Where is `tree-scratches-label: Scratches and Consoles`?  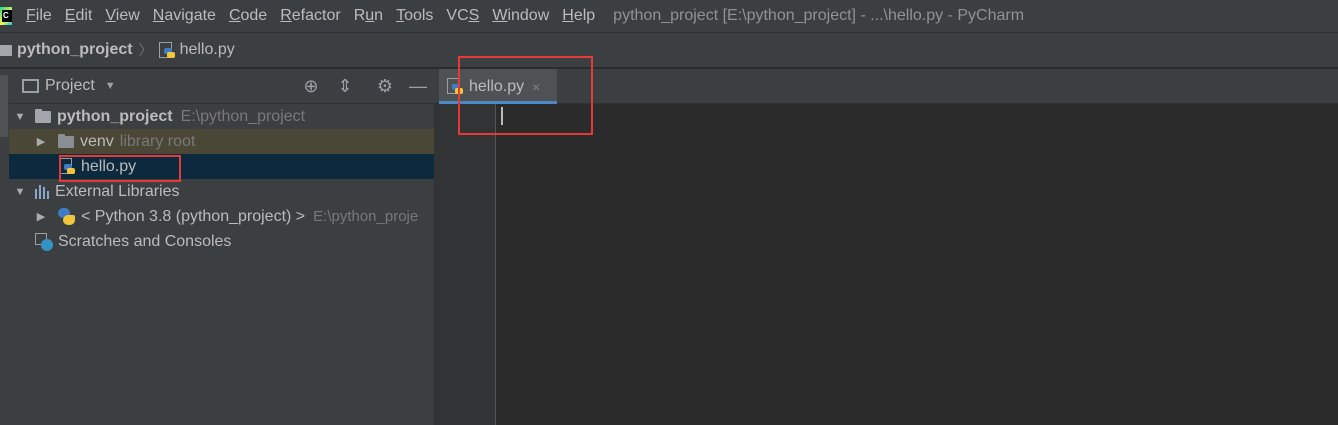
tree-scratches-label: Scratches and Consoles is located at coordinates (145, 241).